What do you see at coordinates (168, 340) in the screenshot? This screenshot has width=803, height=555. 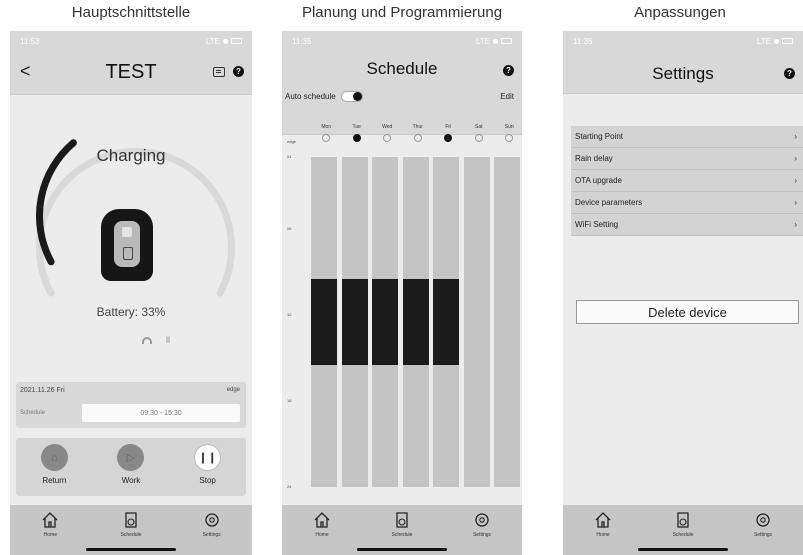 I see `signal-bars: ll` at bounding box center [168, 340].